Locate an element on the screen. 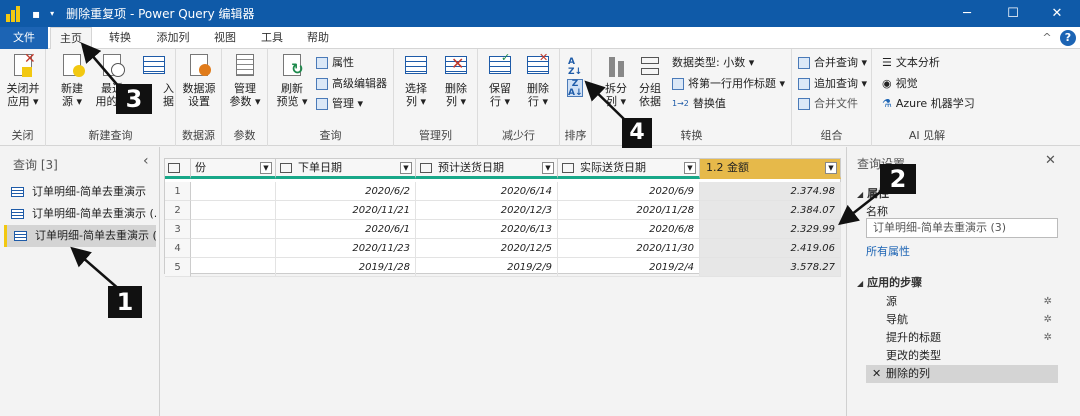 This screenshot has height=416, width=1080. tab-home: 主页 is located at coordinates (71, 38).